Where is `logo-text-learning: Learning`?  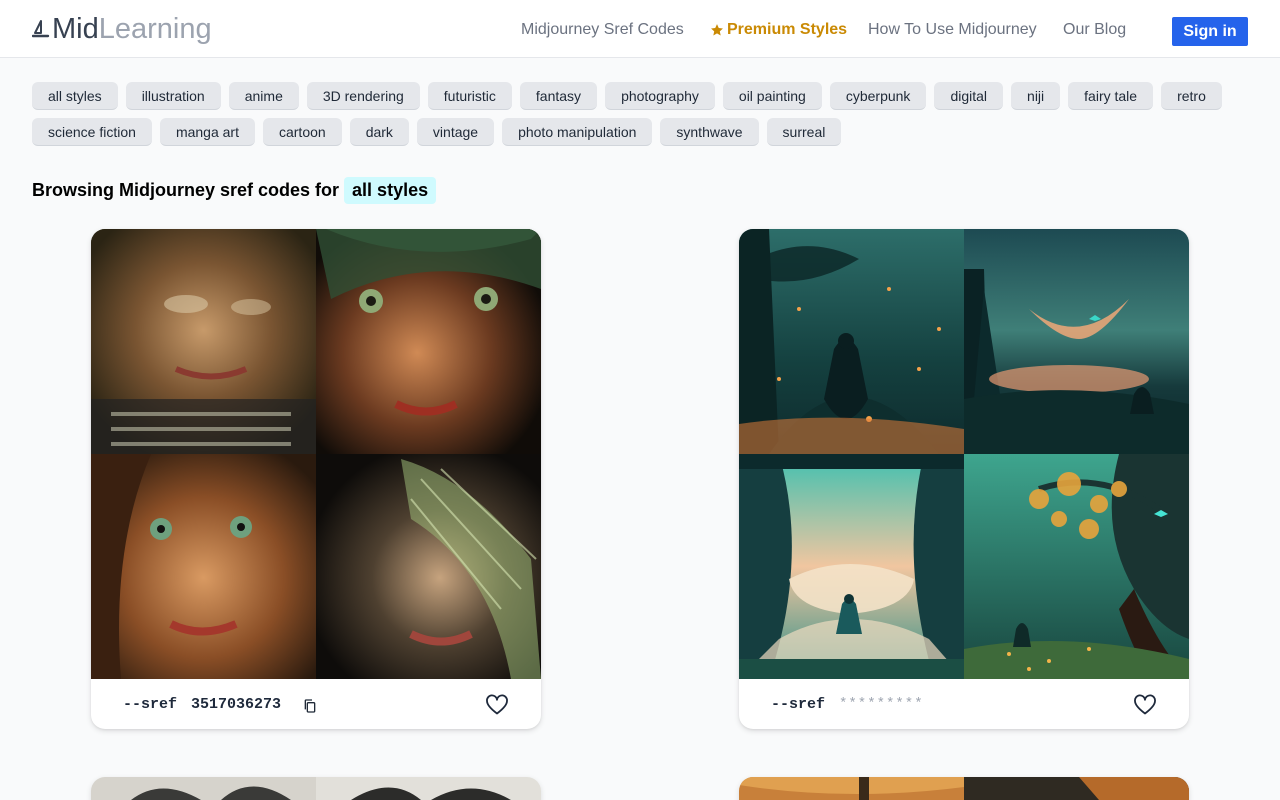 logo-text-learning: Learning is located at coordinates (155, 28).